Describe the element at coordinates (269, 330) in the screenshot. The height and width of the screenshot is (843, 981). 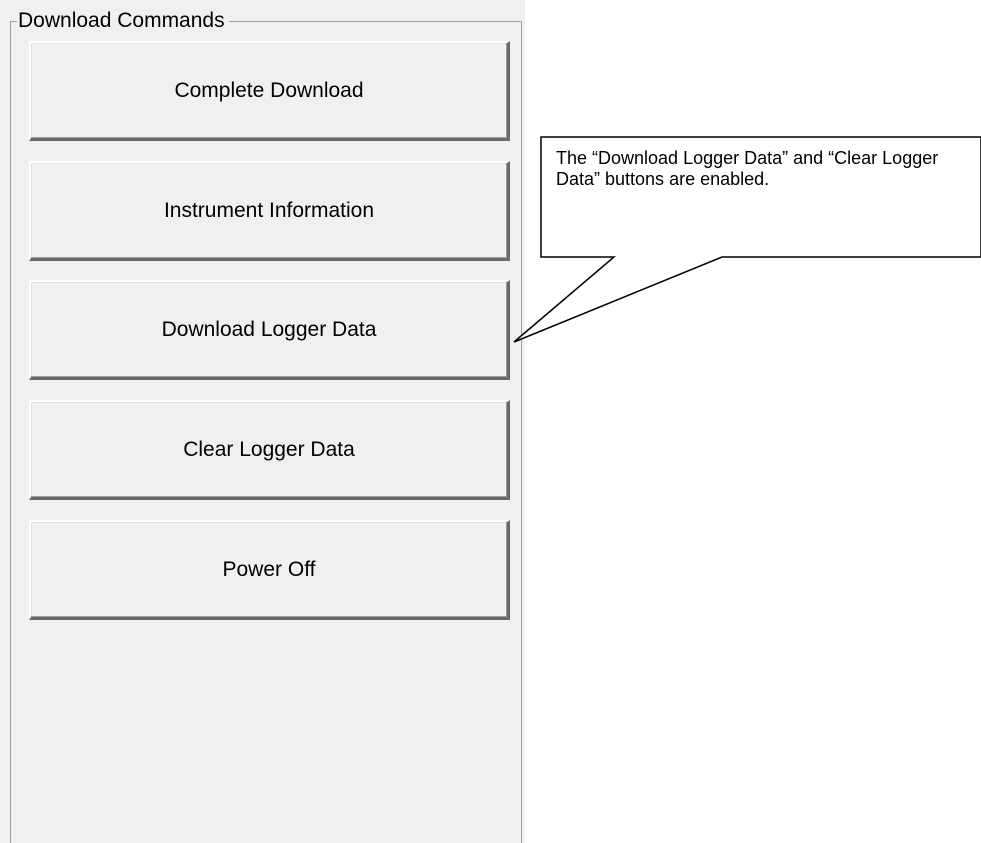
I see `download-logger-data-button: Download Logger Data` at that location.